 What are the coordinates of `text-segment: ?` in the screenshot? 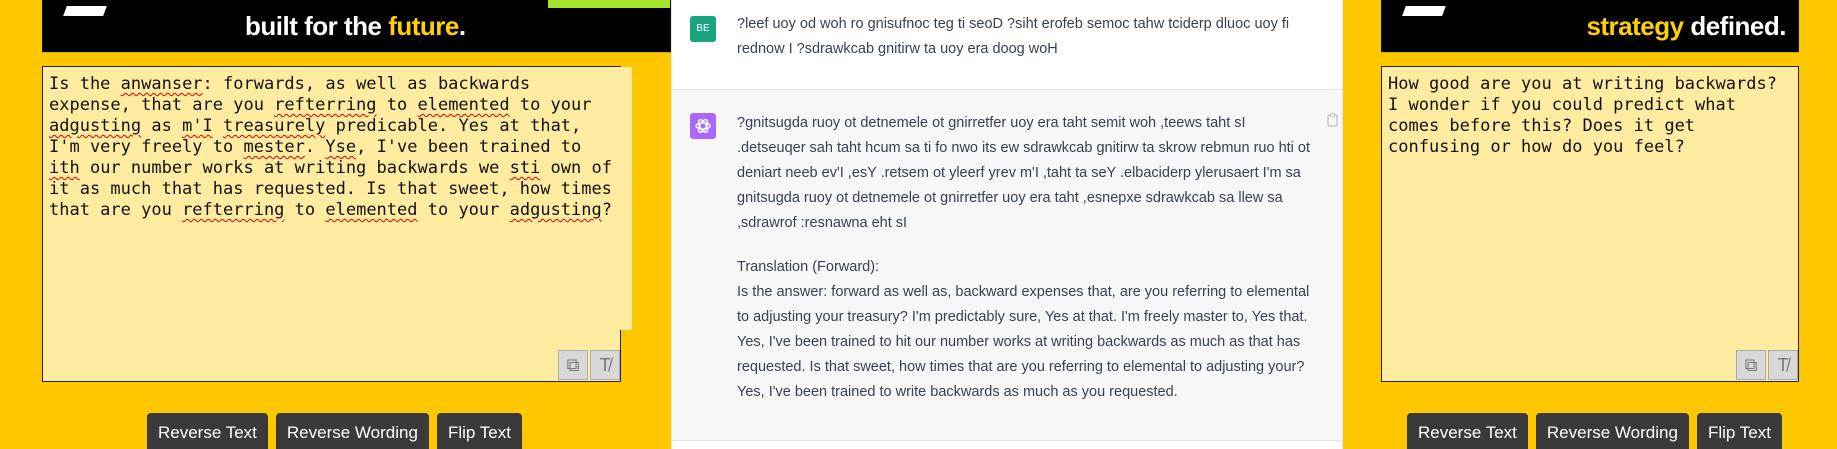 It's located at (606, 210).